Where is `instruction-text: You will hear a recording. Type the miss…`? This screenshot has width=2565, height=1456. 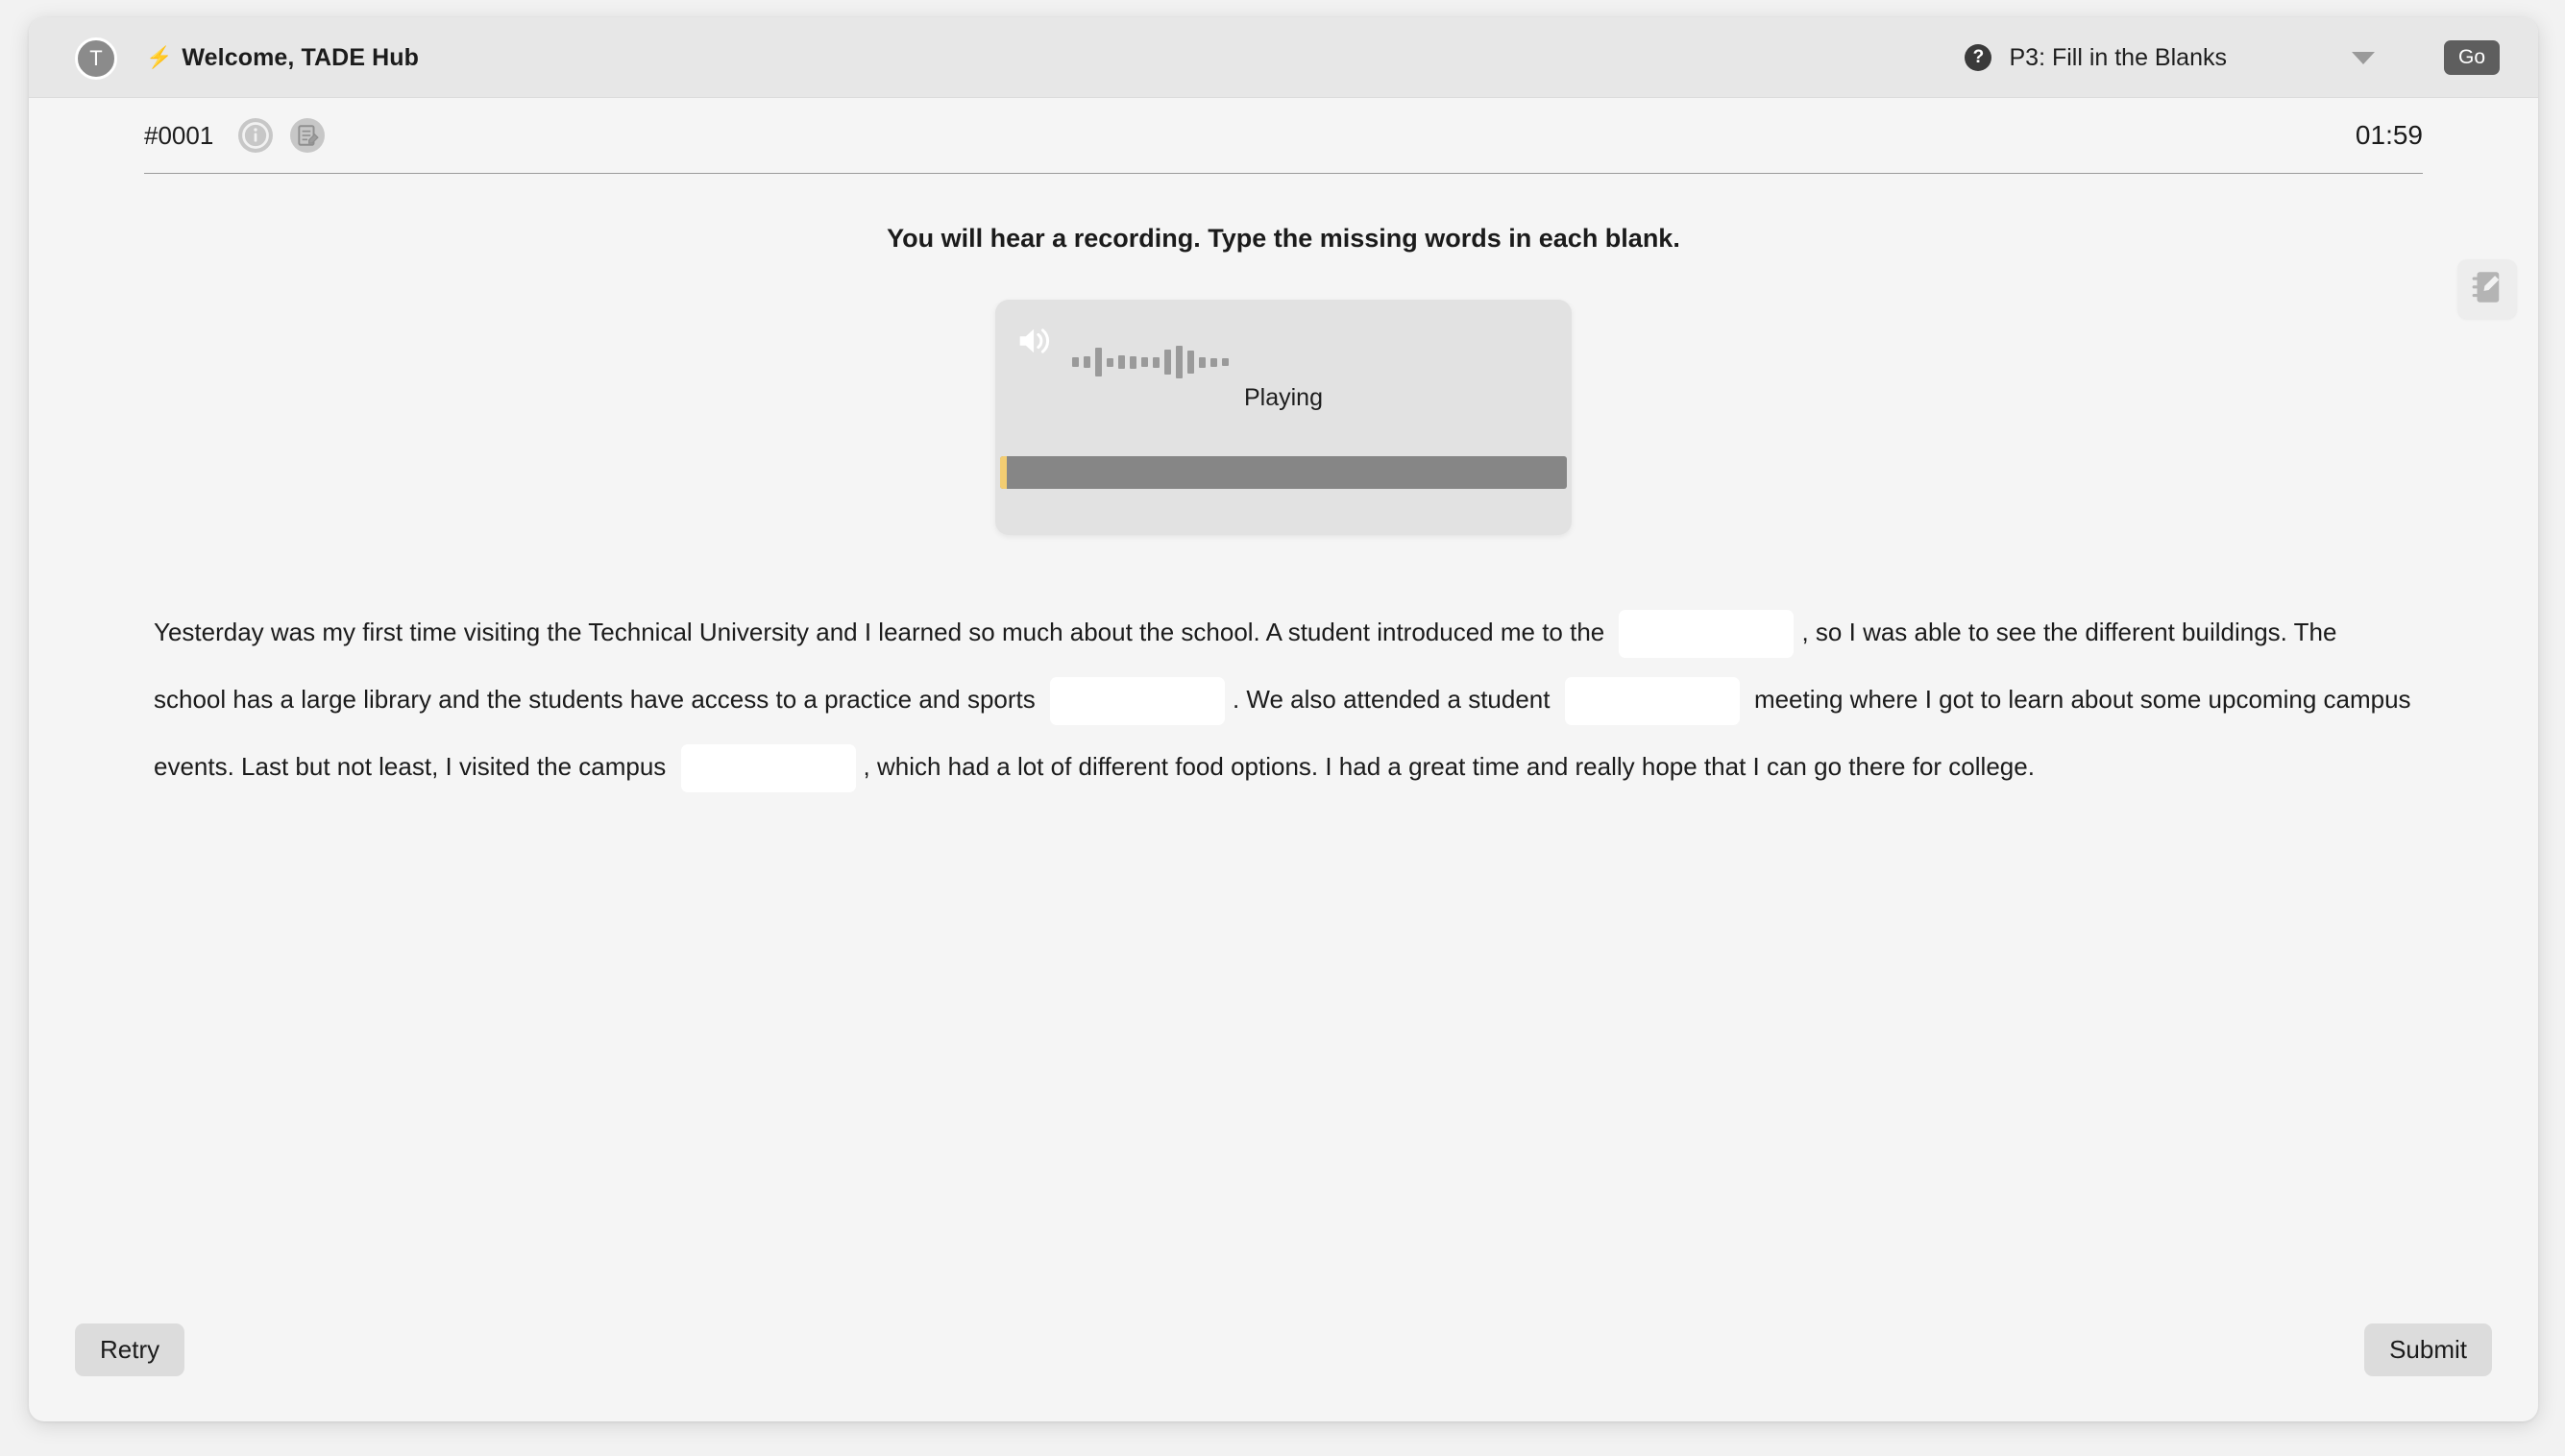 instruction-text: You will hear a recording. Type the miss… is located at coordinates (1283, 239).